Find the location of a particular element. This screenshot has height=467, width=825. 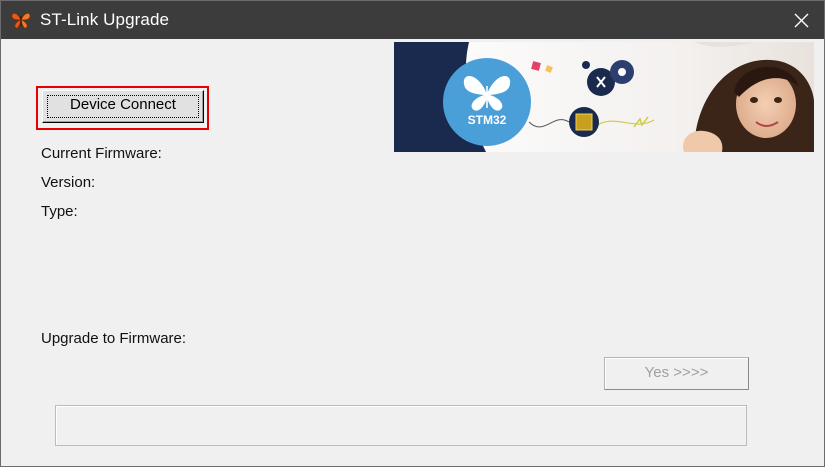

stm32-logo-text: STM32 is located at coordinates (487, 120).